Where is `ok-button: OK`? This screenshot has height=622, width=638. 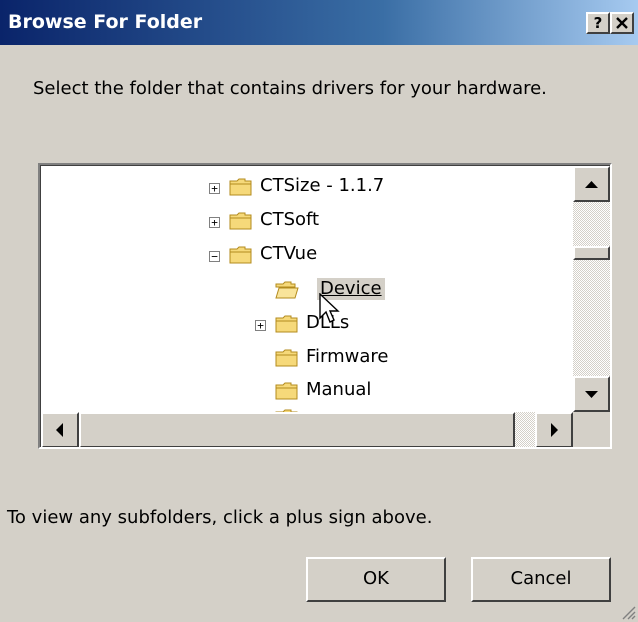 ok-button: OK is located at coordinates (376, 579).